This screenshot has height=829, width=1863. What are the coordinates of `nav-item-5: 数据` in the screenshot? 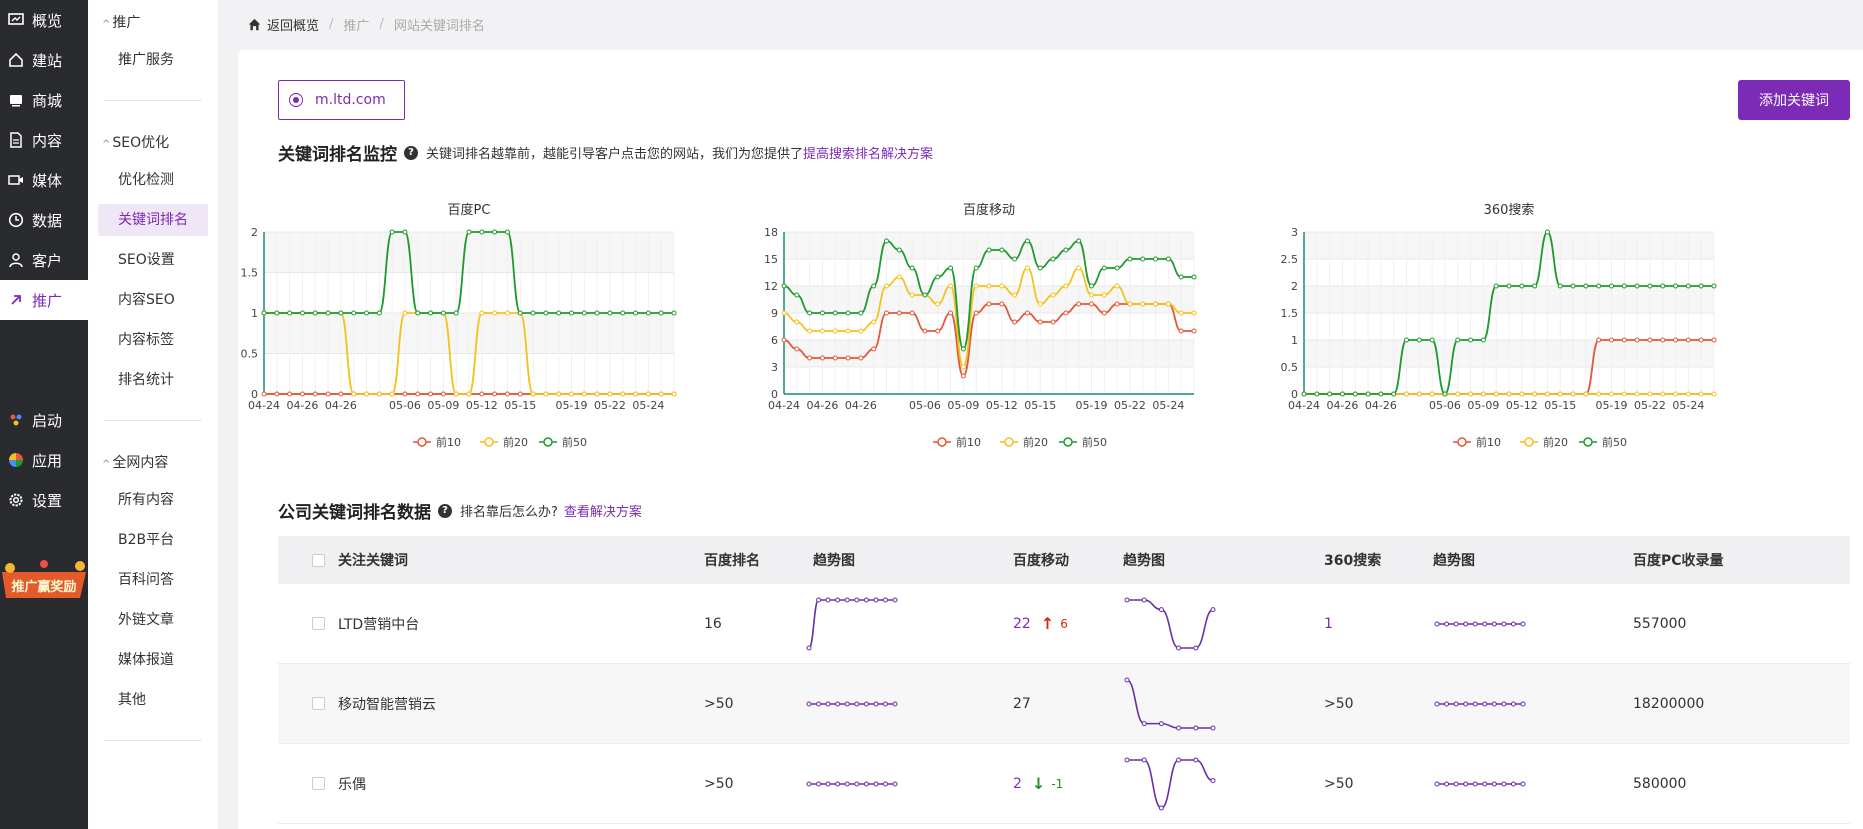 It's located at (44, 220).